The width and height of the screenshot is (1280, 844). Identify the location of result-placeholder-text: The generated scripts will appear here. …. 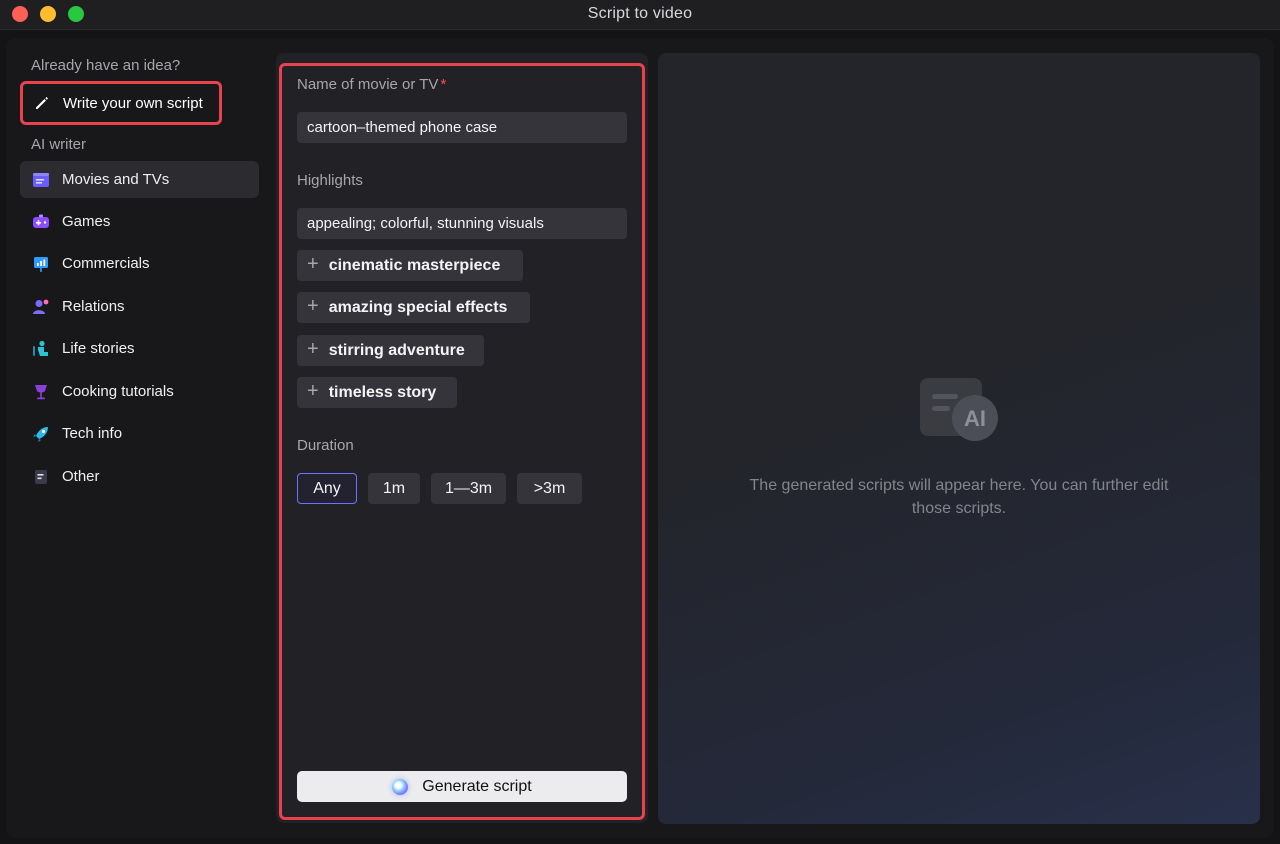
(959, 497).